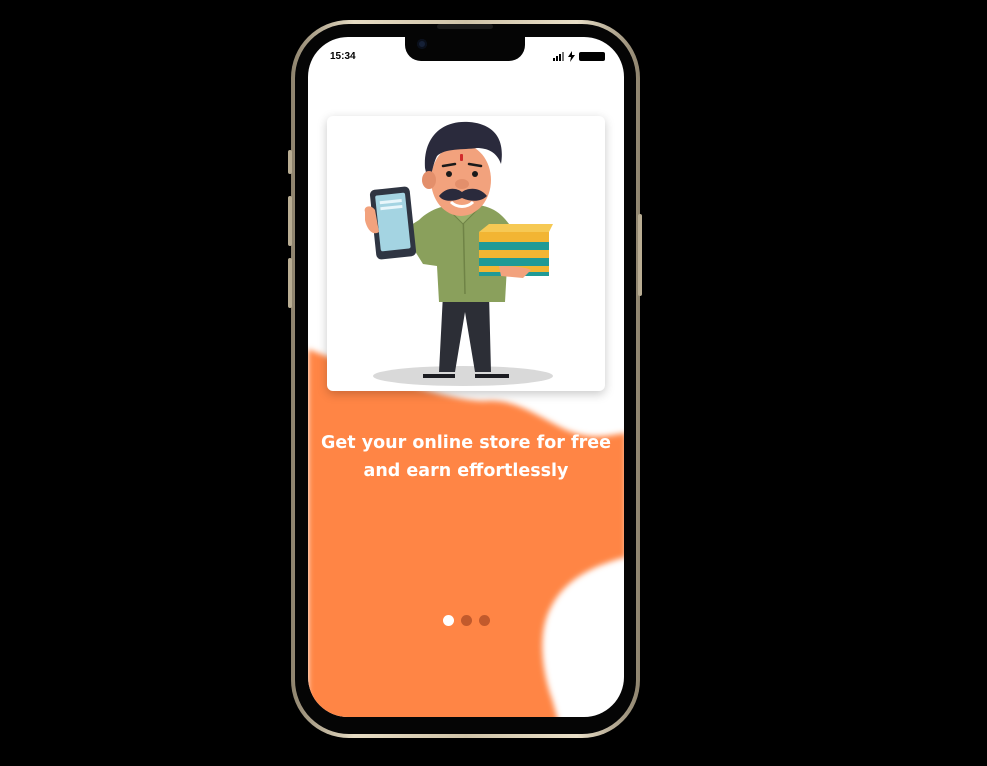 This screenshot has height=766, width=987. Describe the element at coordinates (422, 44) in the screenshot. I see `front-camera-icon` at that location.